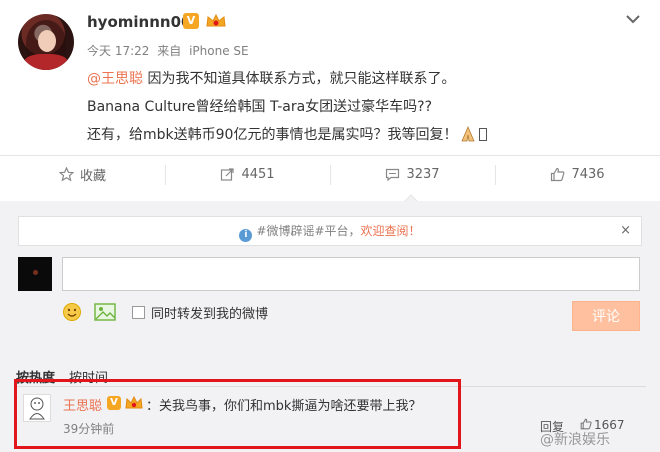 The width and height of the screenshot is (660, 452). Describe the element at coordinates (391, 231) in the screenshot. I see `rumor-welcome: 欢迎查阅！` at that location.